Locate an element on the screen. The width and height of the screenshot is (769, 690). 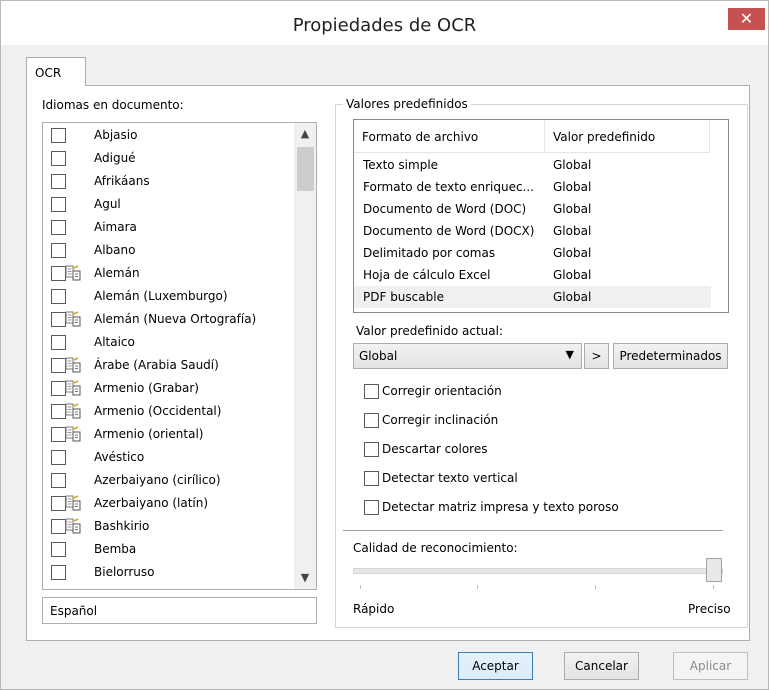
quality-slider-thumb is located at coordinates (714, 570).